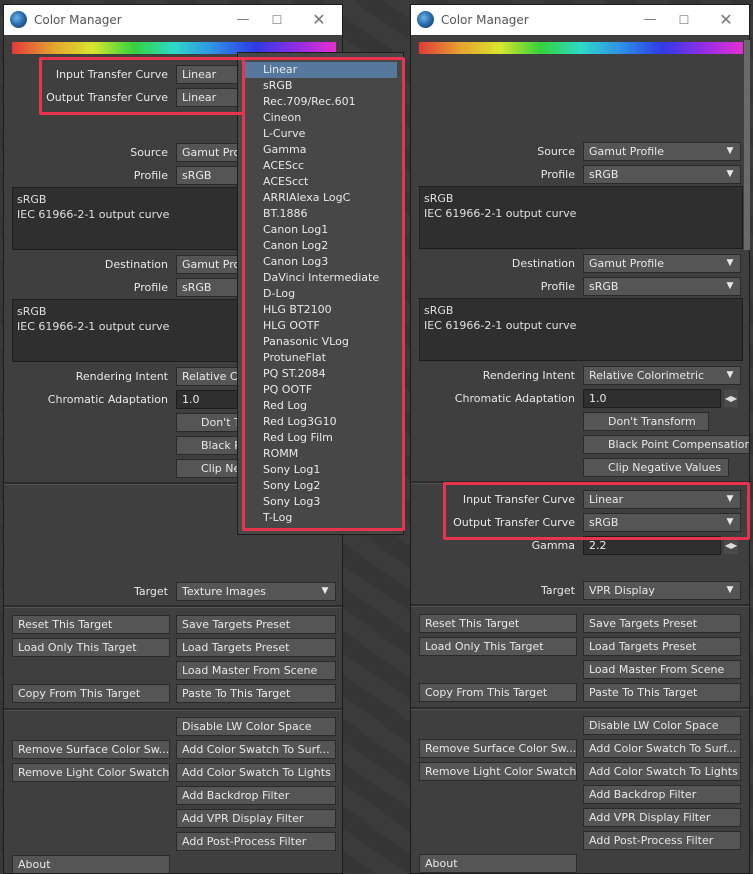 This screenshot has width=753, height=874. What do you see at coordinates (439, 198) in the screenshot?
I see `source-desc-line1: sRGB` at bounding box center [439, 198].